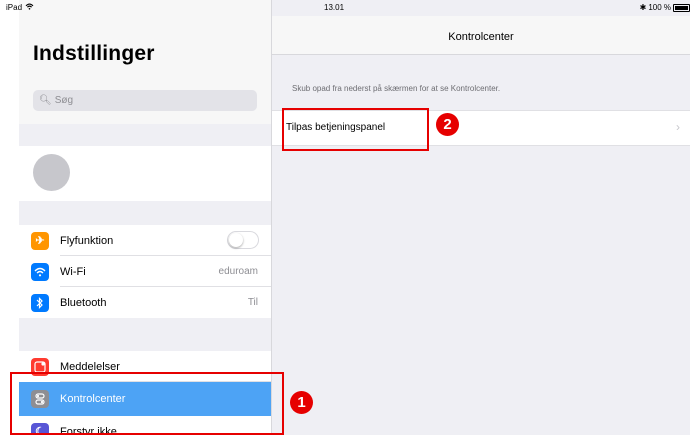  I want to click on page-title: Kontrolcenter, so click(481, 37).